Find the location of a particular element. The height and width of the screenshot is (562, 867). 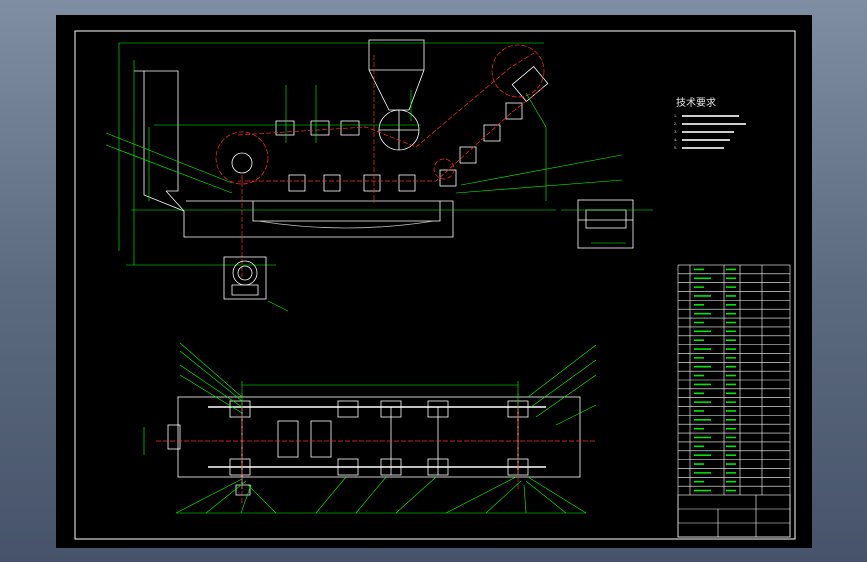

detail-section is located at coordinates (605, 224).